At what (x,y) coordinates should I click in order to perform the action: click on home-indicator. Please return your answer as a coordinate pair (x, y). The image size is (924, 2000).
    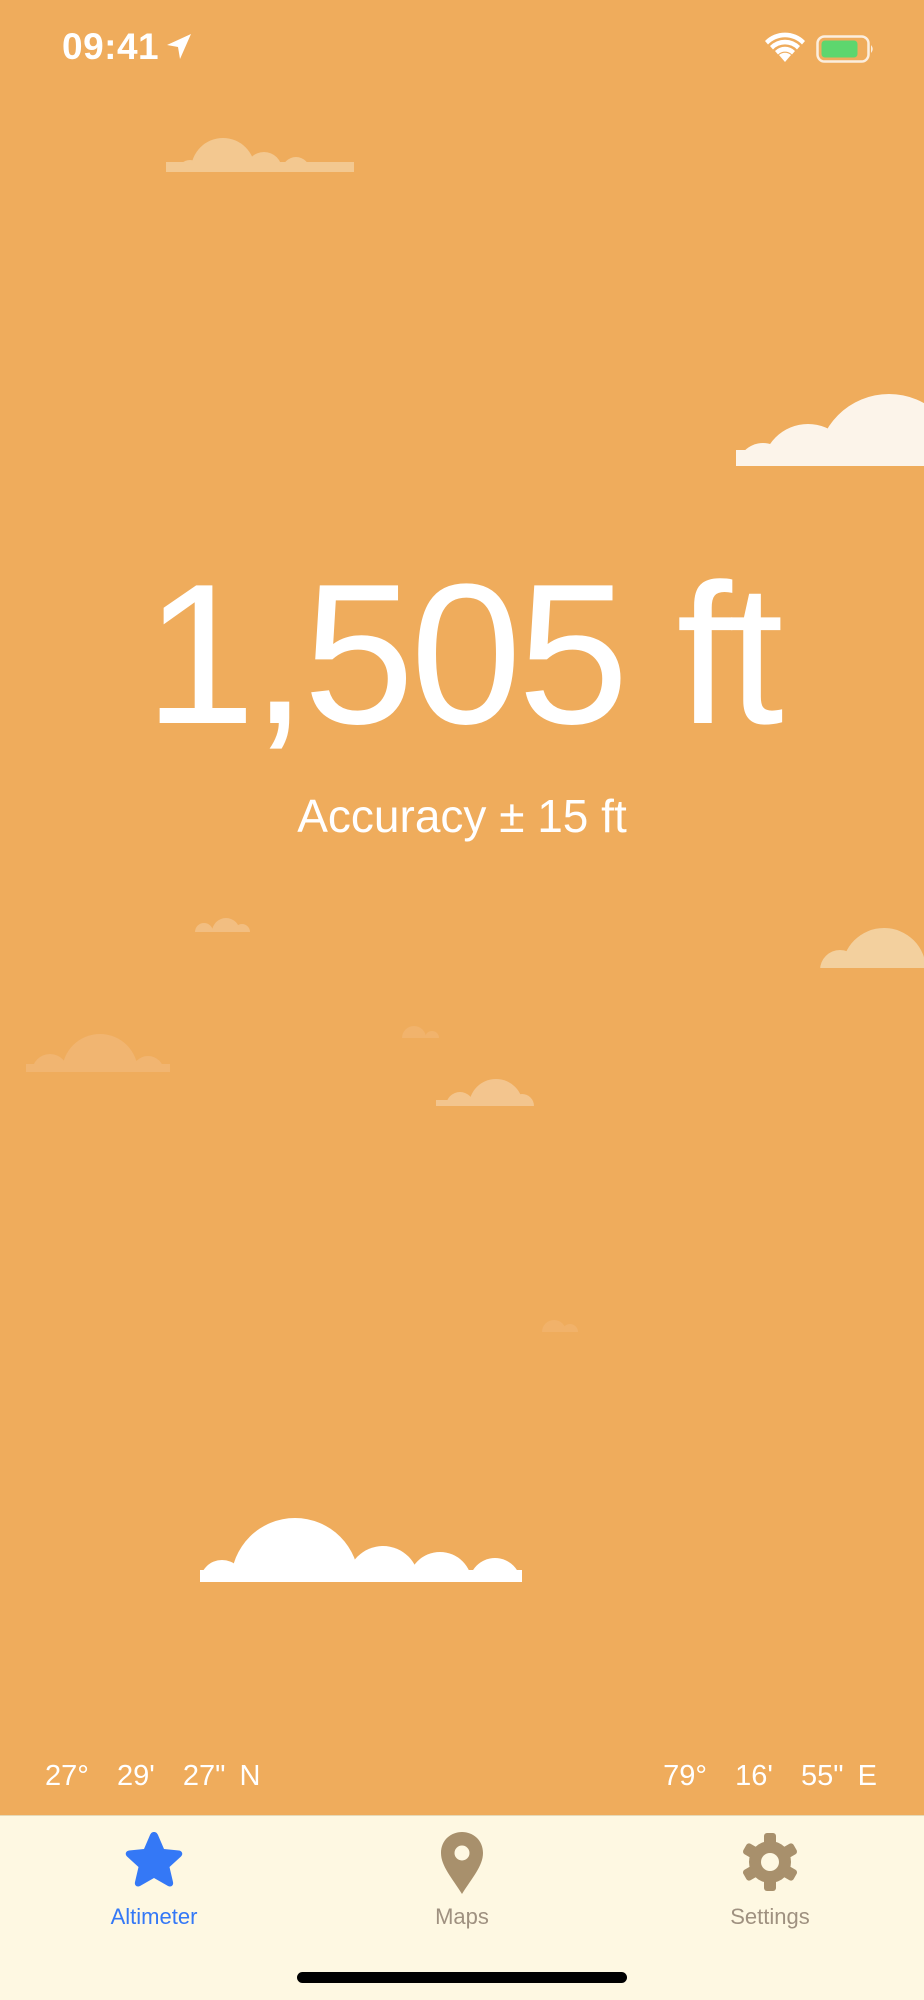
    Looking at the image, I should click on (462, 1977).